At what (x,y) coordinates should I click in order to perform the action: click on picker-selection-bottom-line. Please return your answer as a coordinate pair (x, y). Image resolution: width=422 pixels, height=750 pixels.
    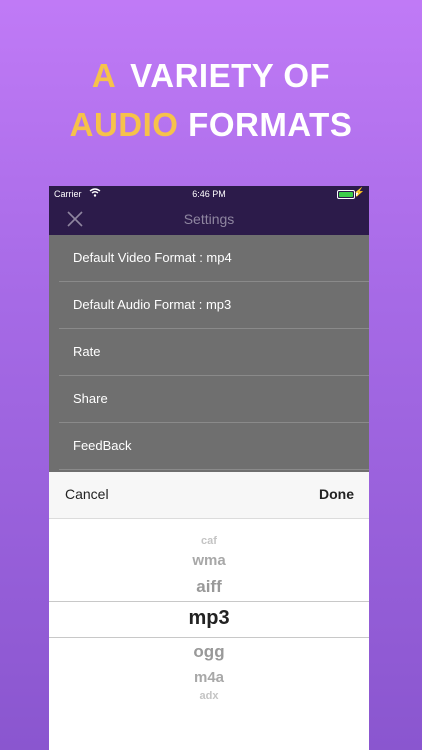
    Looking at the image, I should click on (209, 637).